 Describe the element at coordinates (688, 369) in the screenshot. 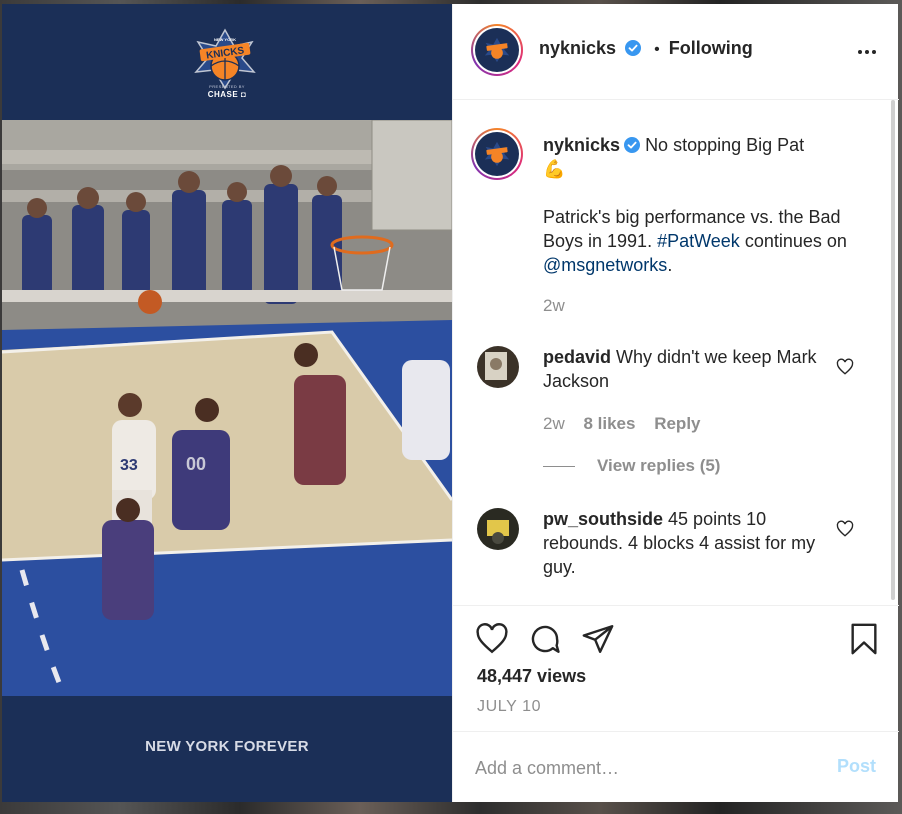

I see `comment-body: pedavid Why didn't we keep Mark Jackson` at that location.